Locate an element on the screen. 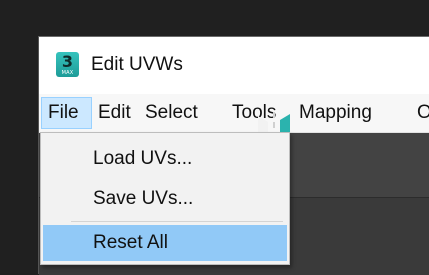 The height and width of the screenshot is (275, 429). menu-edit: Edit is located at coordinates (114, 113).